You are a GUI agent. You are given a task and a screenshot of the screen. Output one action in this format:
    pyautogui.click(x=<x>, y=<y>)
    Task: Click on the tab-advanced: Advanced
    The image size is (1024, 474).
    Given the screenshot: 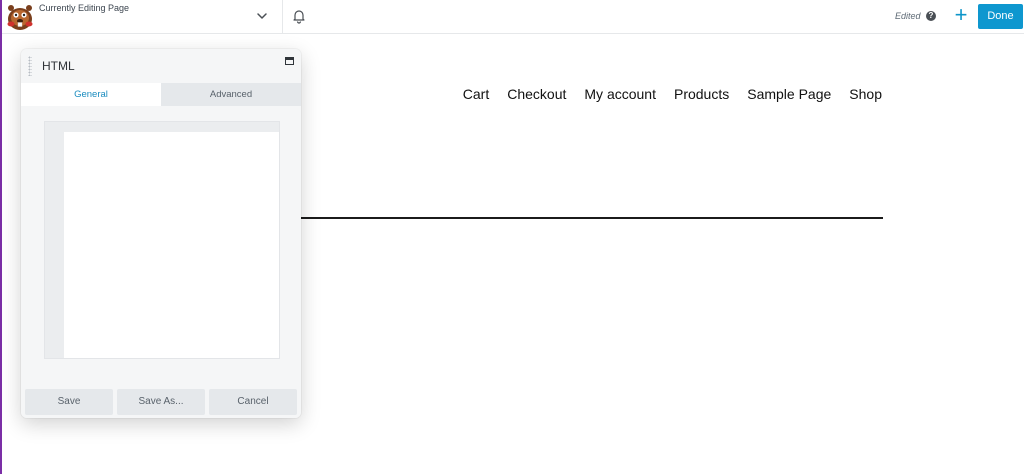 What is the action you would take?
    pyautogui.click(x=231, y=94)
    